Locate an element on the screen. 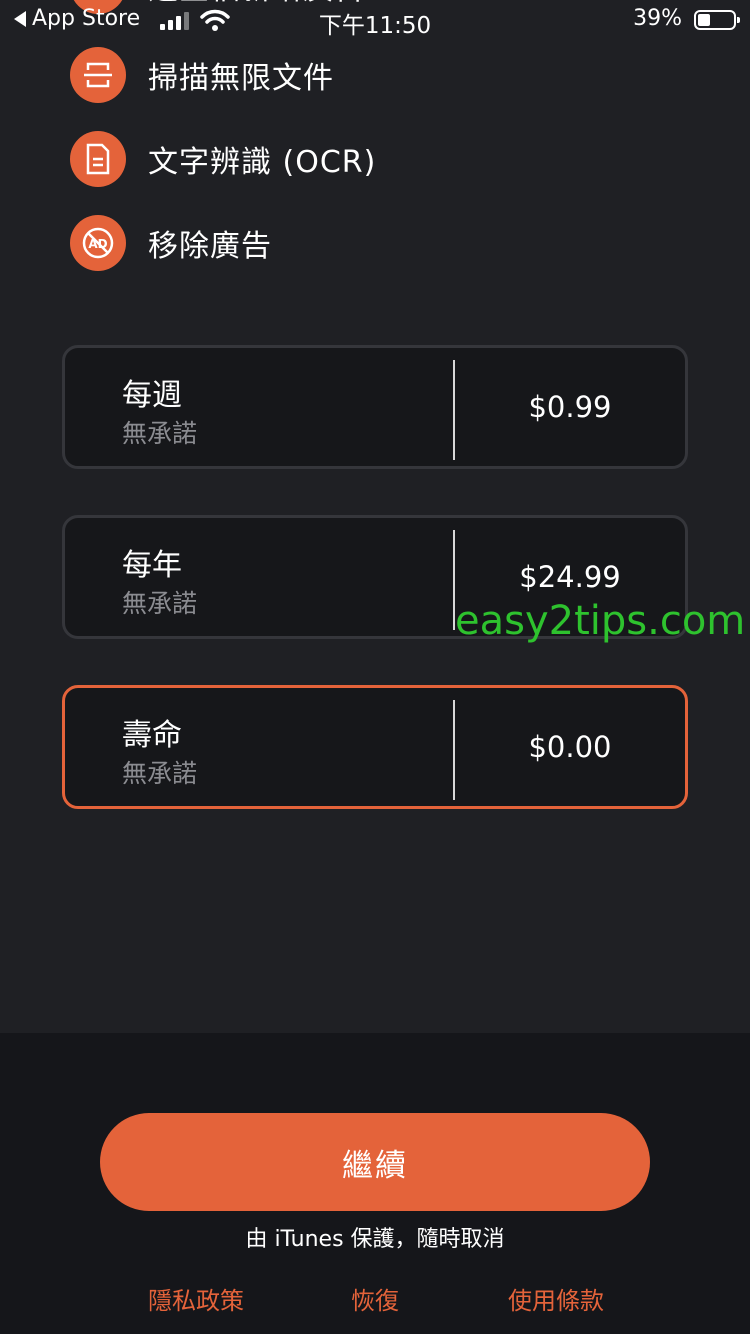 The width and height of the screenshot is (750, 1334). feature-label: 掃描無限文件 is located at coordinates (241, 78).